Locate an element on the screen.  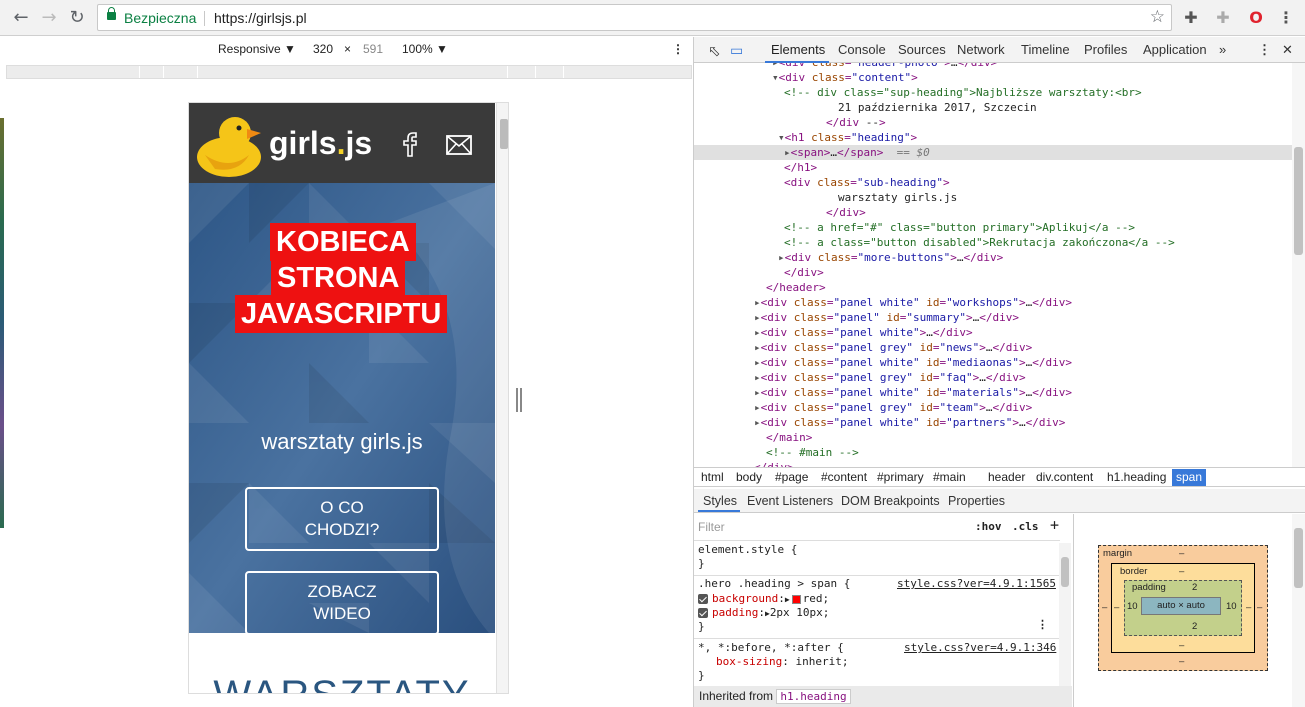
dom-node-line: </h1> is located at coordinates (993, 167).